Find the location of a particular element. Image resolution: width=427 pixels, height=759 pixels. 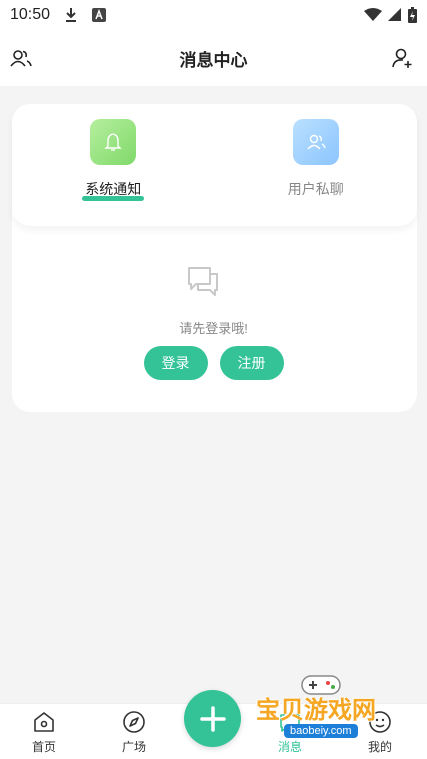

wifi-icon is located at coordinates (373, 14).